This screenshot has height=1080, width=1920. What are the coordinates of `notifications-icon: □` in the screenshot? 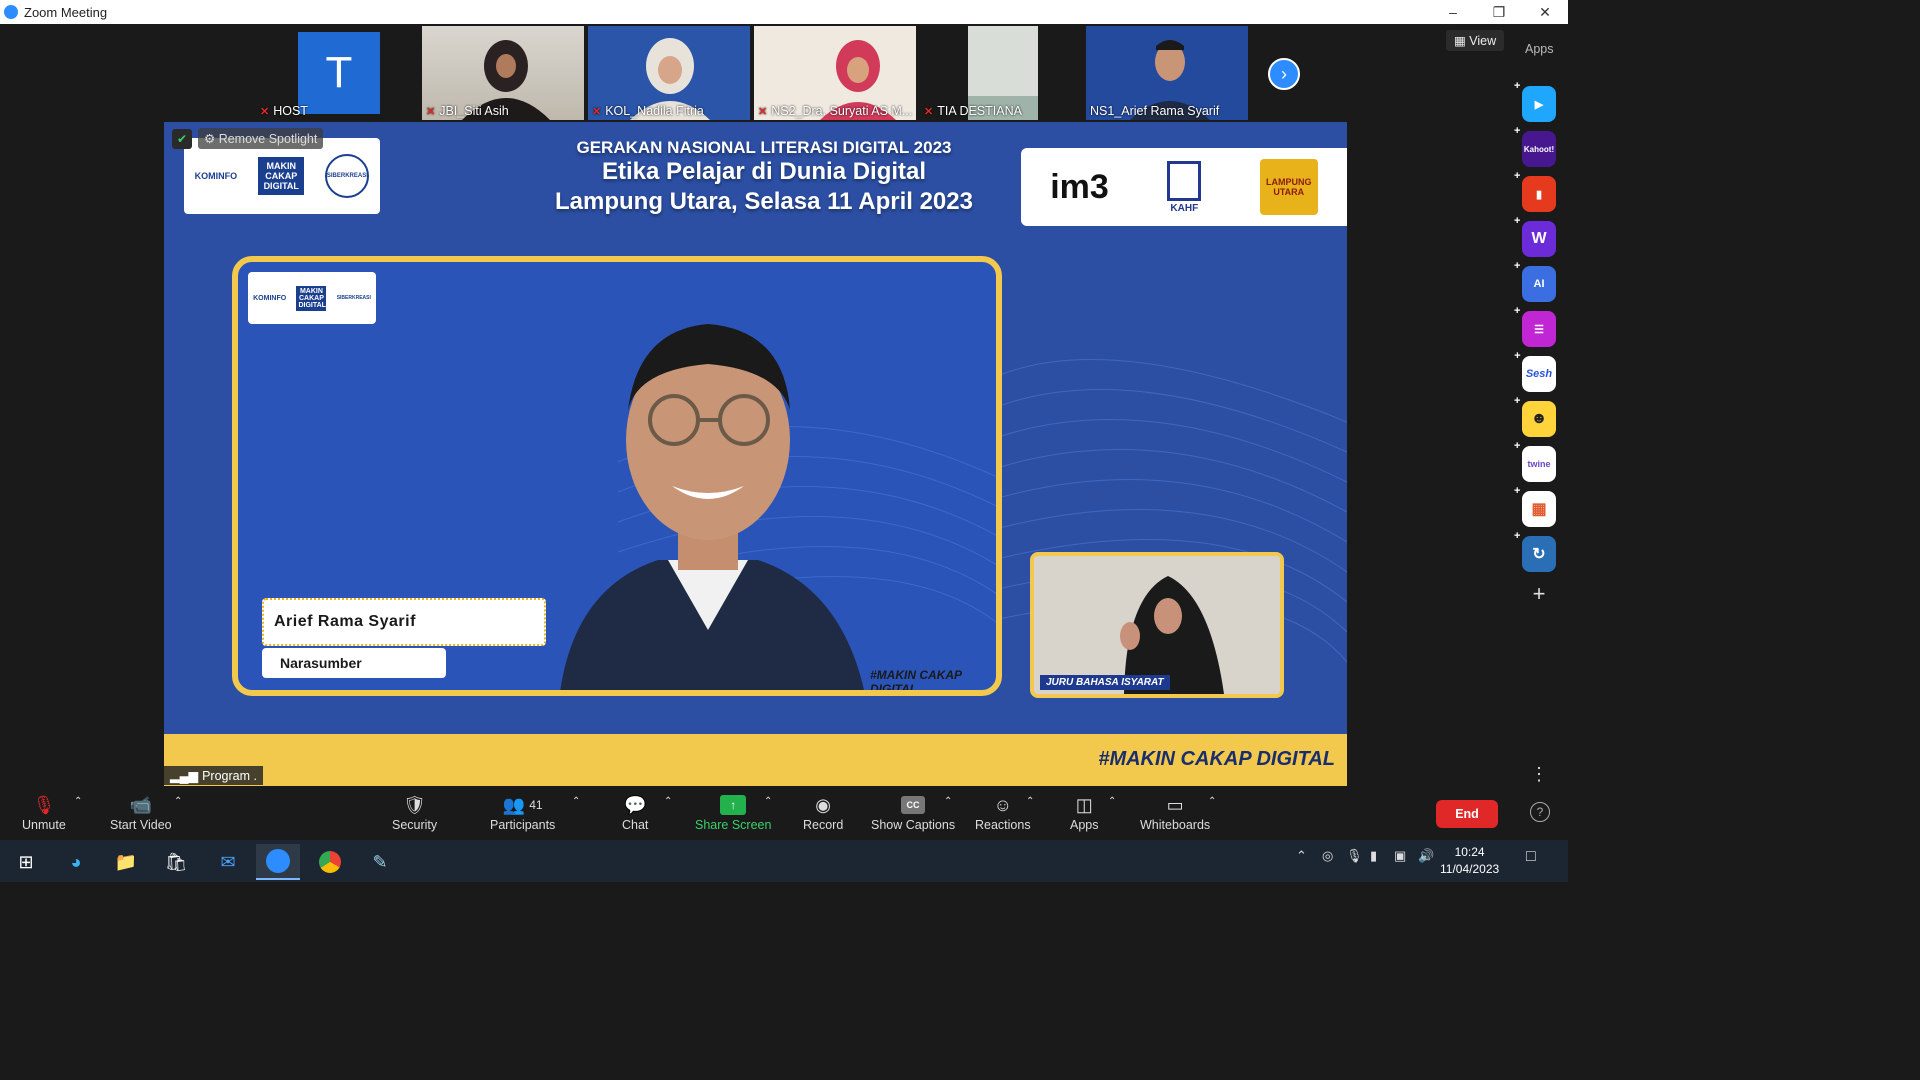 It's located at (1531, 857).